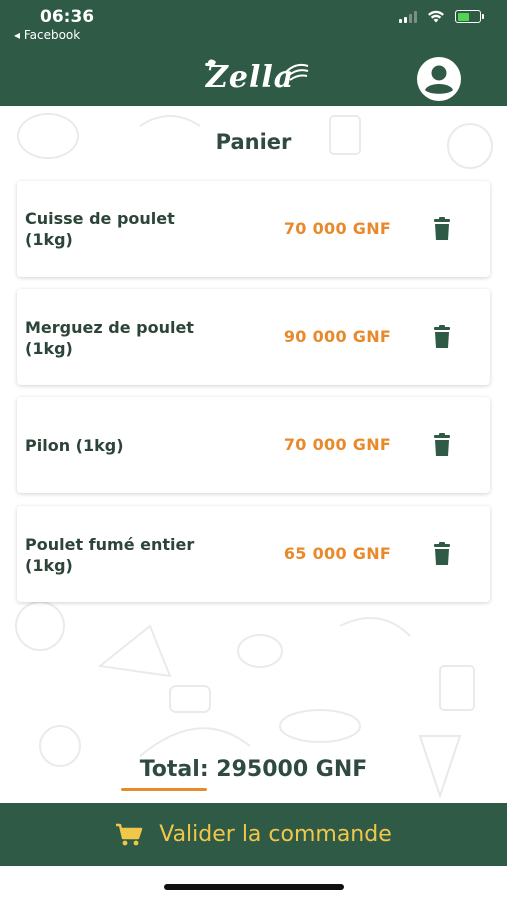  What do you see at coordinates (469, 16) in the screenshot?
I see `battery-icon` at bounding box center [469, 16].